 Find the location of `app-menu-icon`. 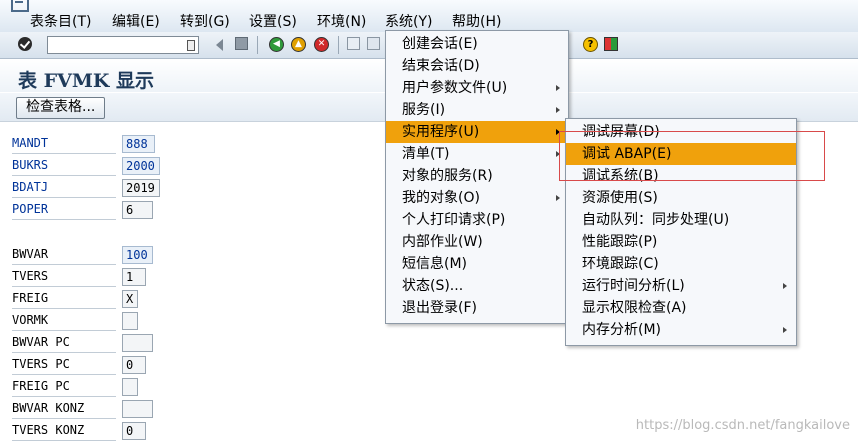

app-menu-icon is located at coordinates (20, 6).